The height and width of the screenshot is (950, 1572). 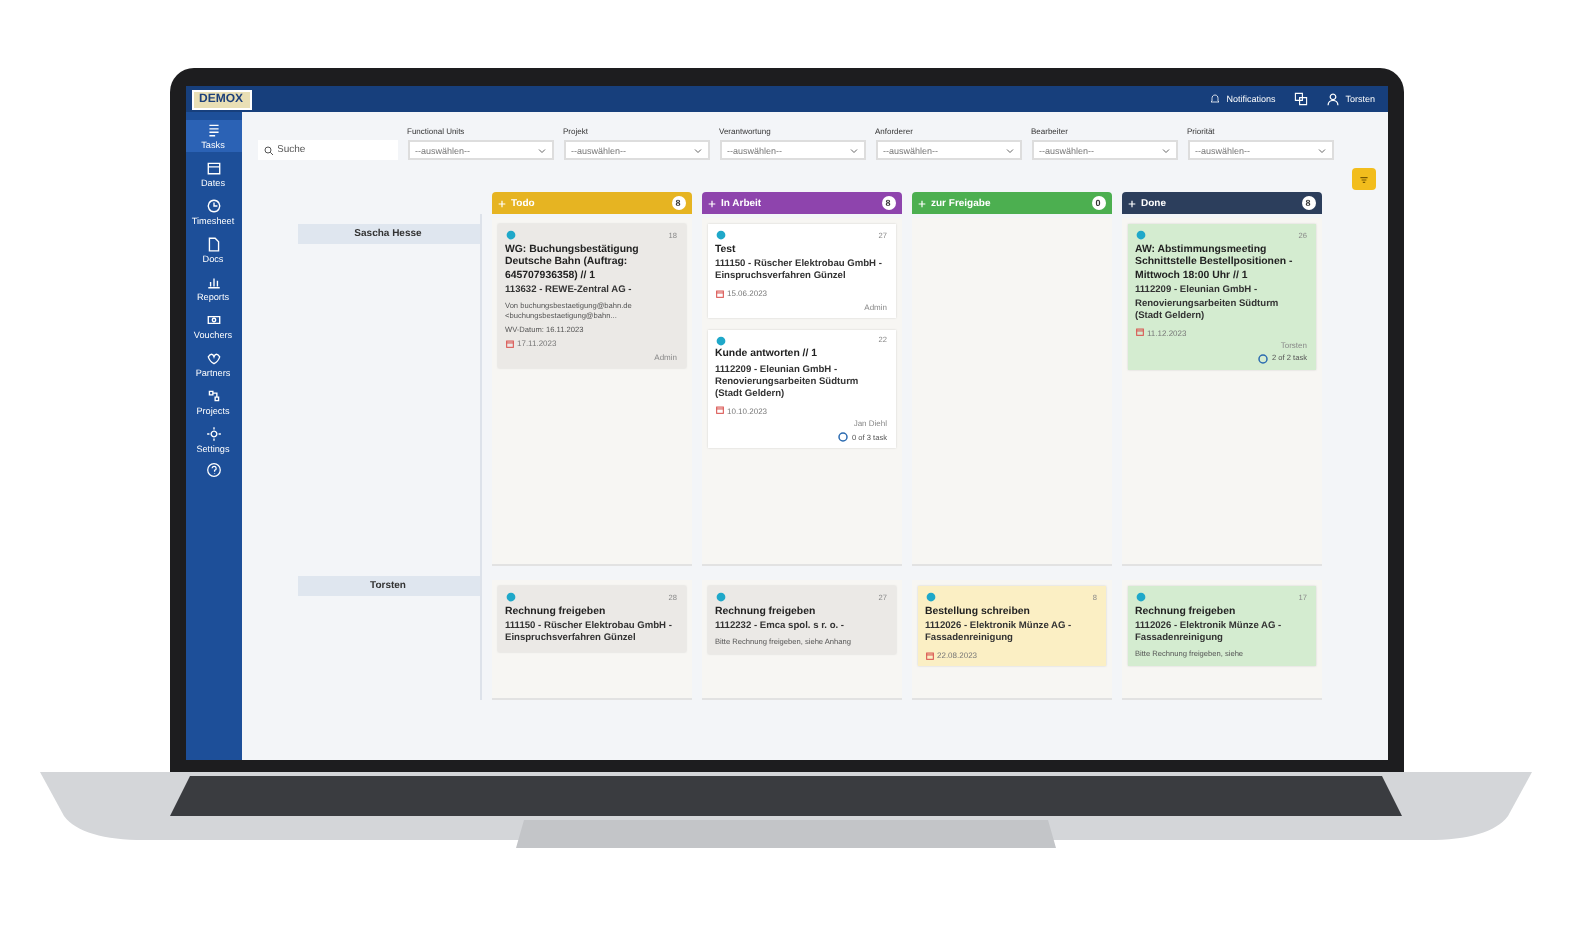 I want to click on screens-icon, so click(x=1300, y=99).